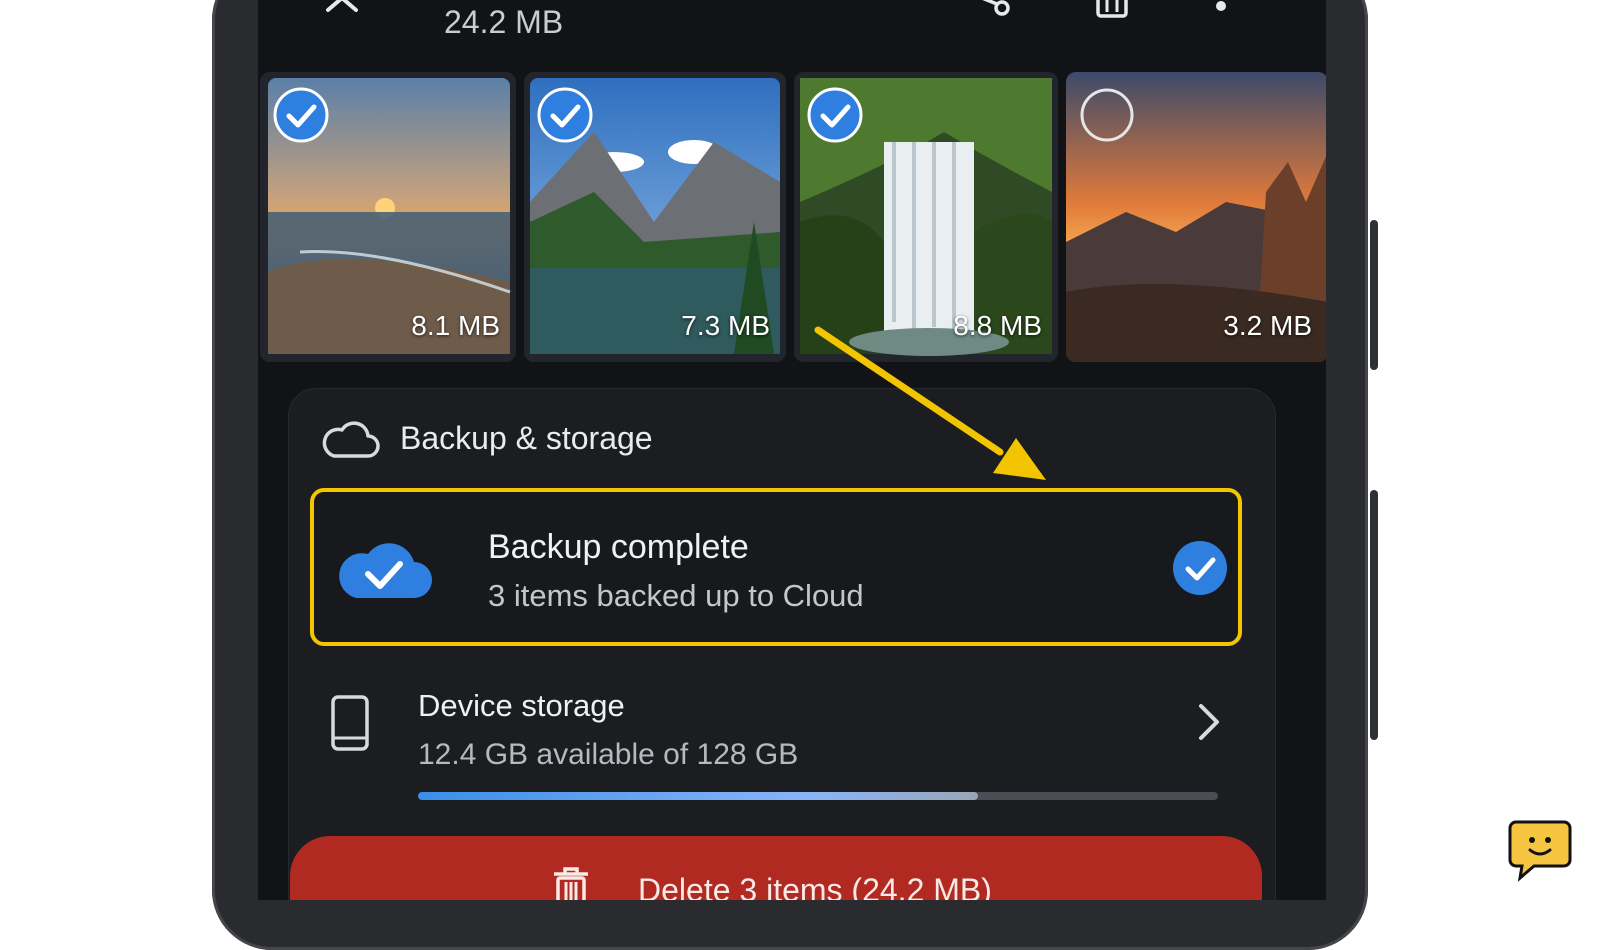 The image size is (1600, 950). I want to click on share-icon, so click(989, 11).